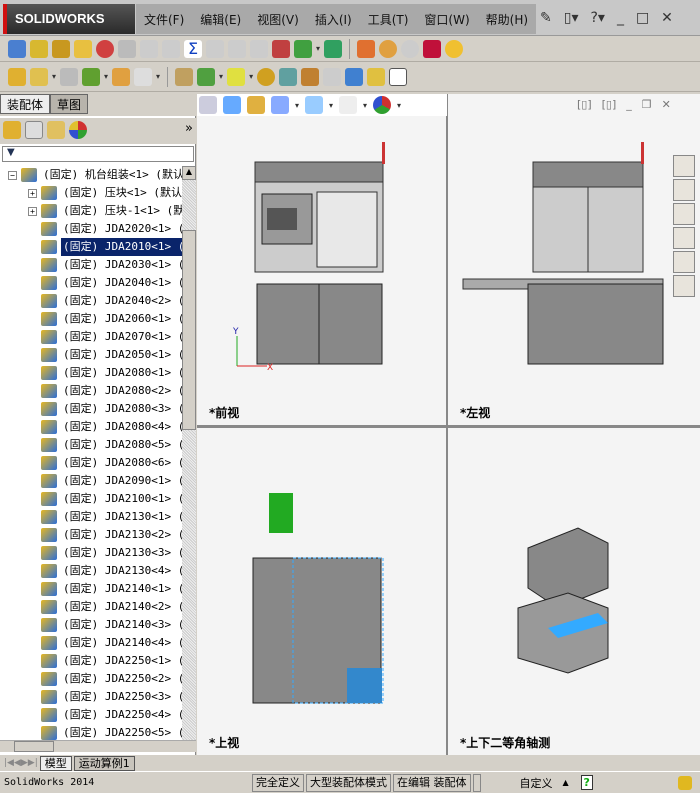 The height and width of the screenshot is (793, 700). I want to click on tab-sketch: 草图, so click(69, 104).